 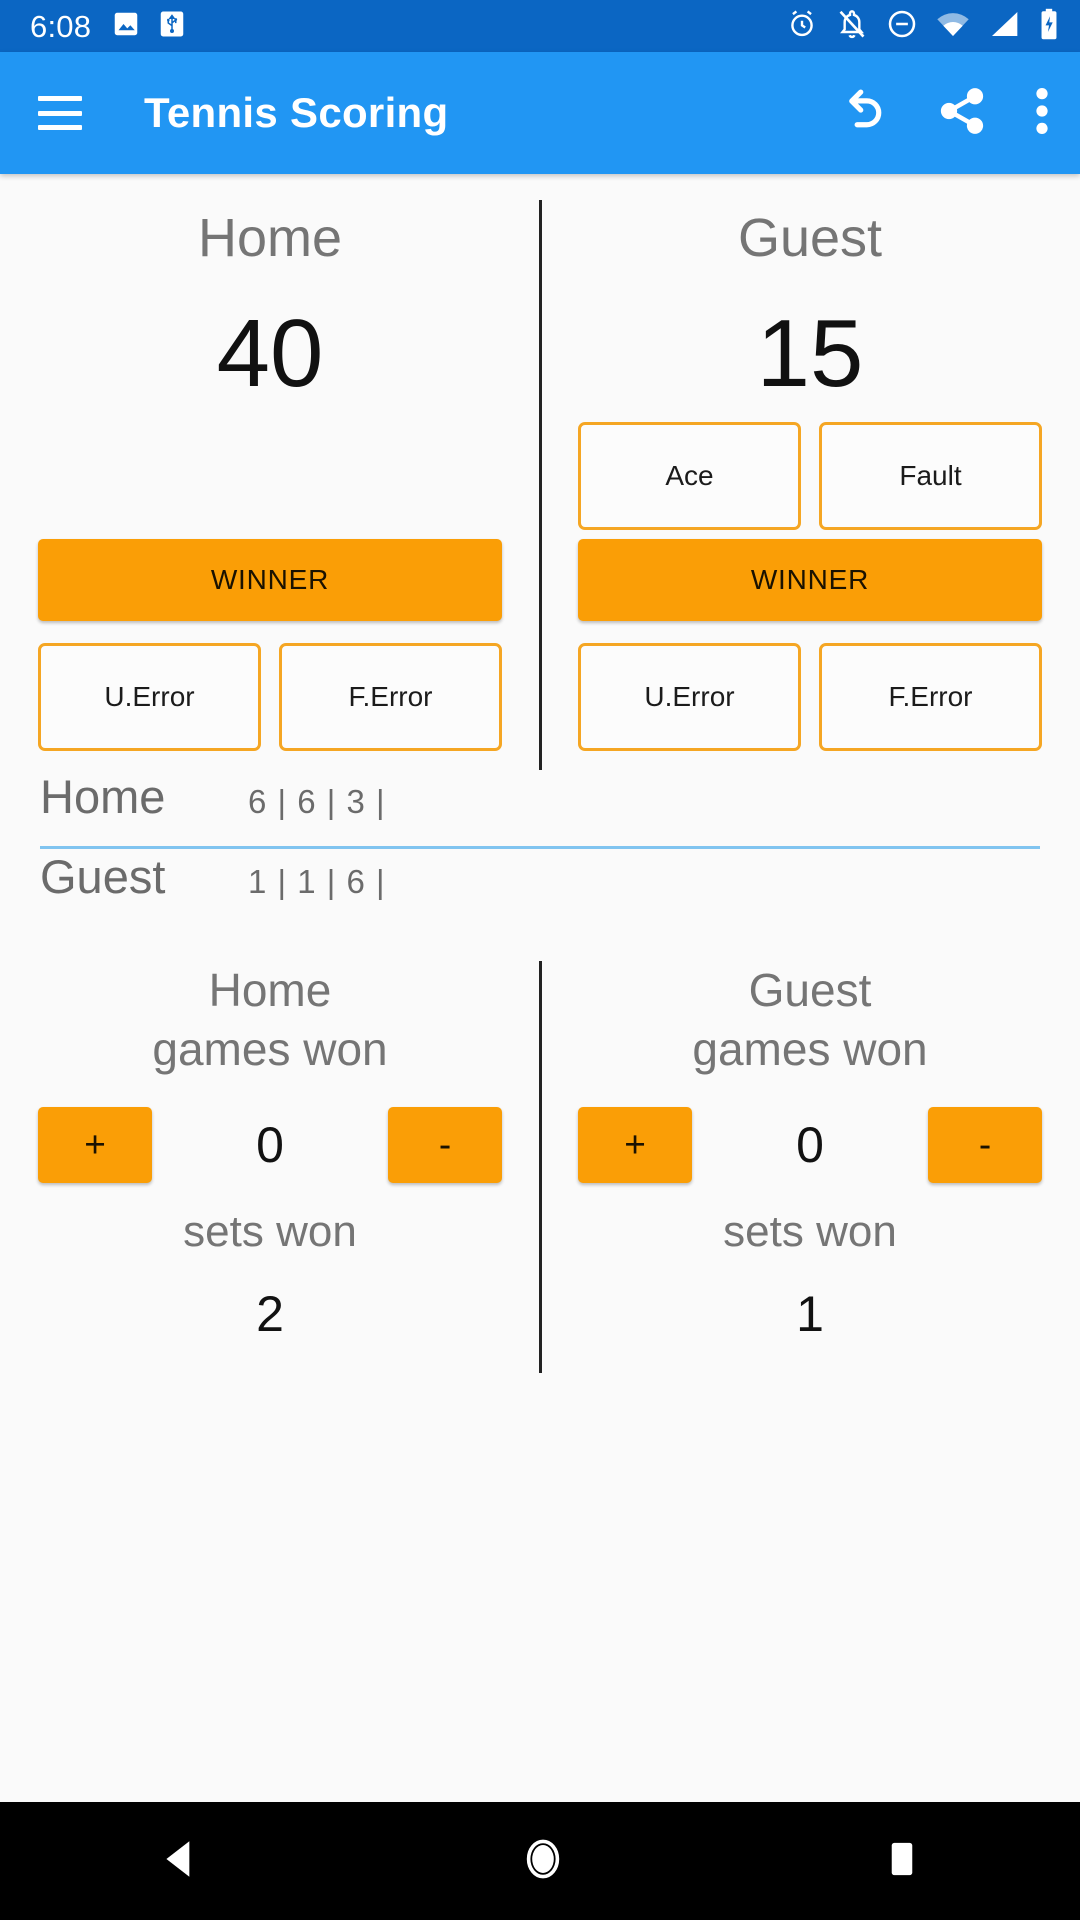 I want to click on home-sets-won-value: 2, so click(x=270, y=1313).